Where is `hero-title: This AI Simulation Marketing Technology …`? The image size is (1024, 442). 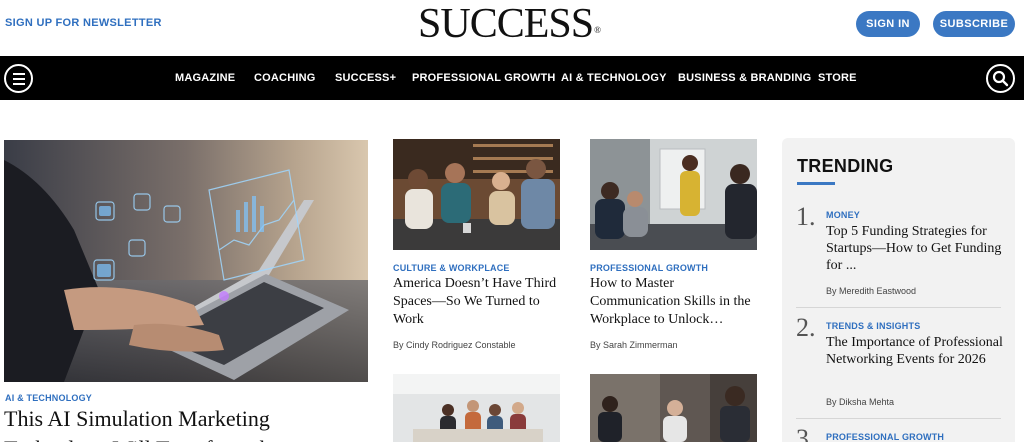
hero-title: This AI Simulation Marketing Technology … is located at coordinates (189, 423).